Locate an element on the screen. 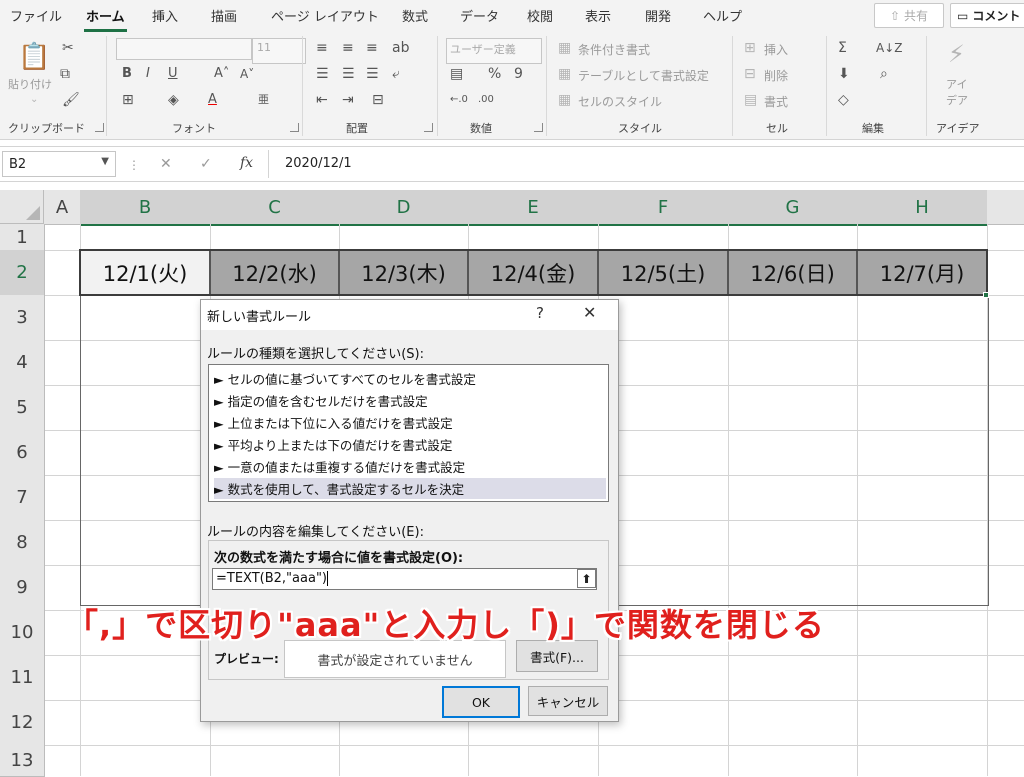 The image size is (1024, 777). column-header-c: C is located at coordinates (275, 208).